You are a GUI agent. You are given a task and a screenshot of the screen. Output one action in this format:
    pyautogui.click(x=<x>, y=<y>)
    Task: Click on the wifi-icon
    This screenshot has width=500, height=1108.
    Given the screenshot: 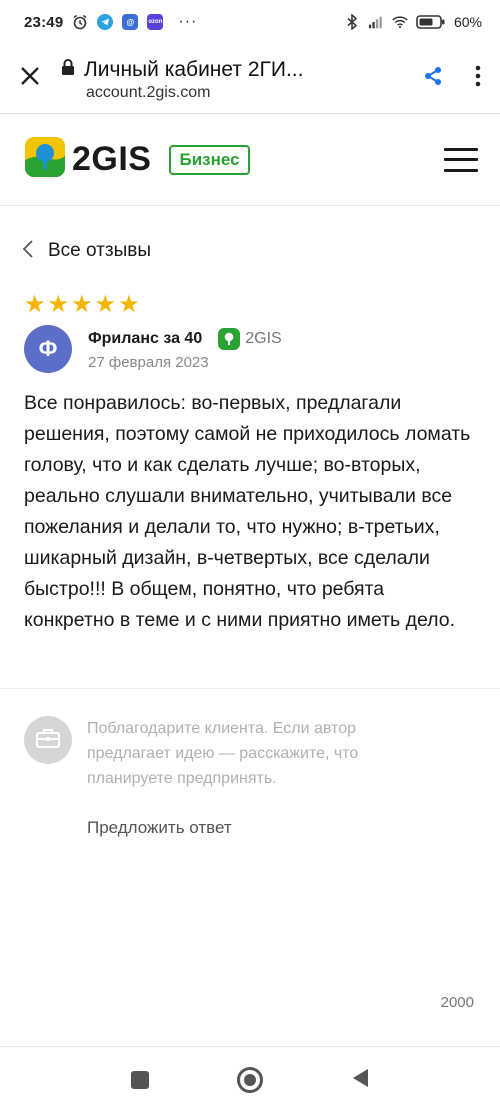 What is the action you would take?
    pyautogui.click(x=400, y=22)
    